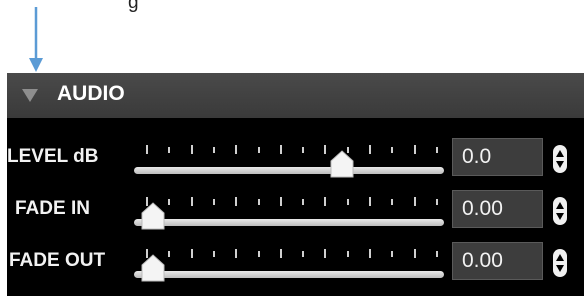 This screenshot has width=584, height=296. I want to click on level-value: 0.0, so click(477, 156).